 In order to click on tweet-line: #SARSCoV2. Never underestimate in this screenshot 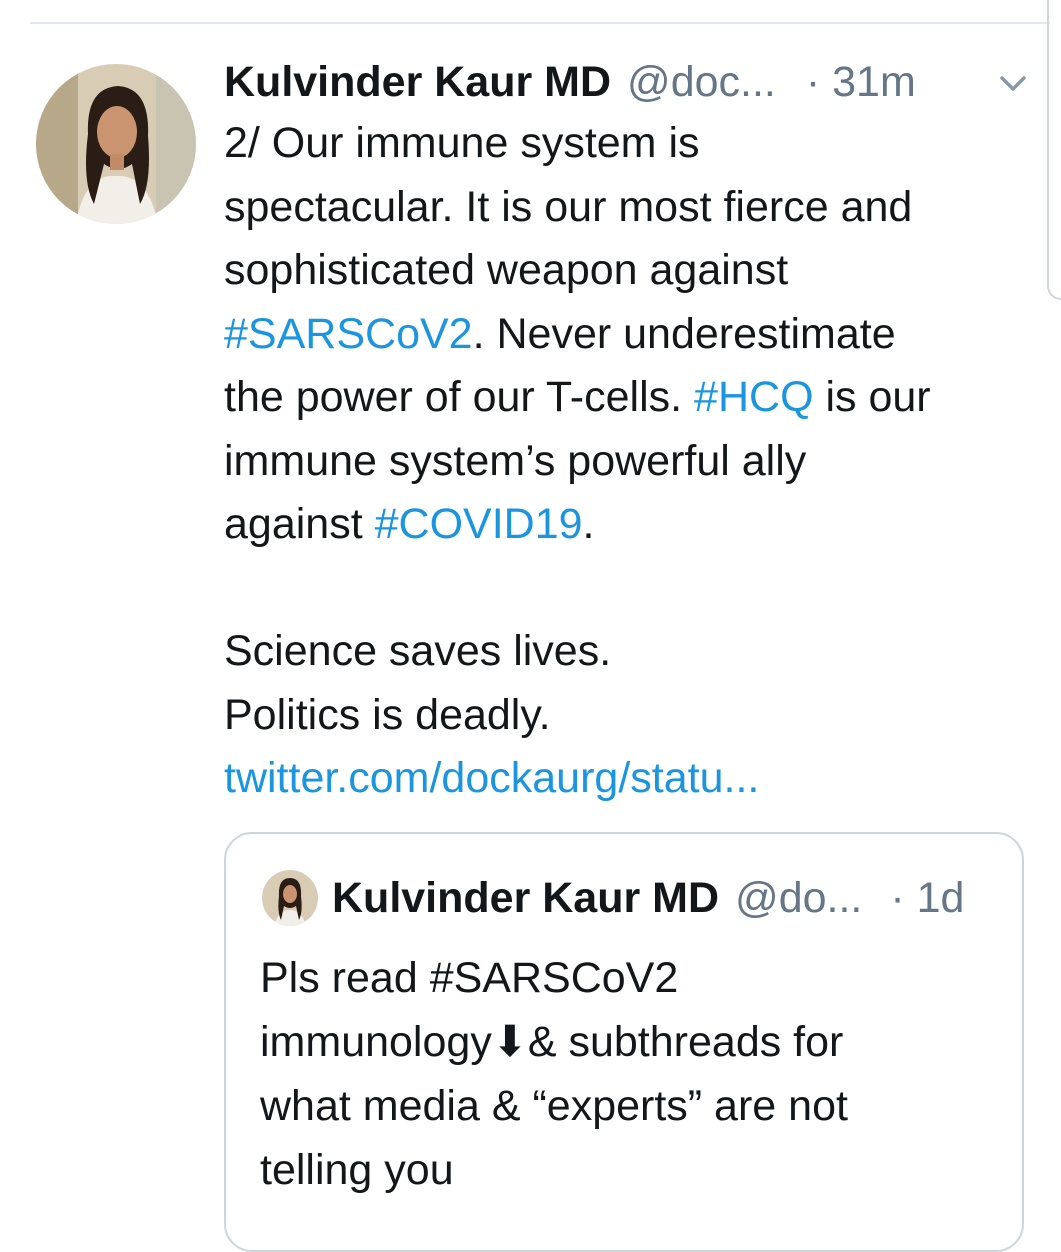, I will do `click(629, 335)`.